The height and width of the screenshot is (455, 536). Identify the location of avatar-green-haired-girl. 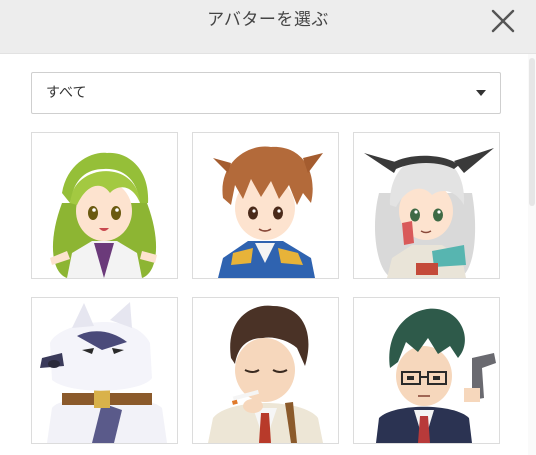
(104, 205).